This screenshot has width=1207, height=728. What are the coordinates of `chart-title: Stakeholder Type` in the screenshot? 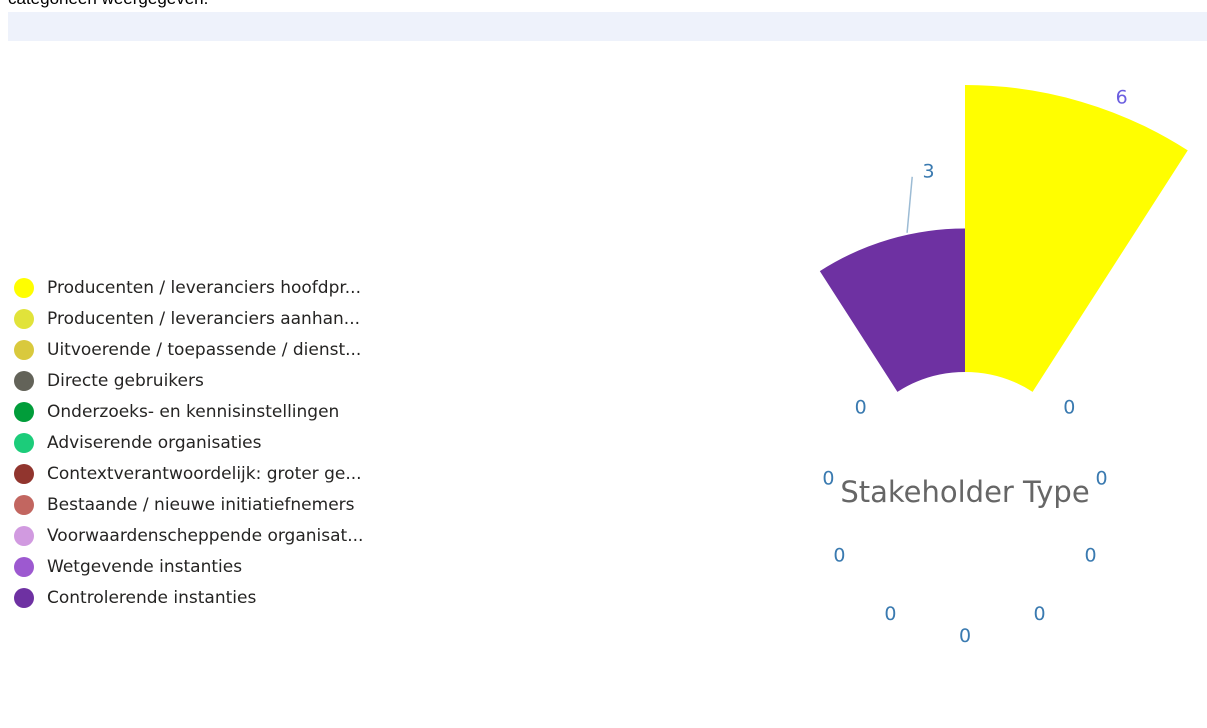 It's located at (964, 492).